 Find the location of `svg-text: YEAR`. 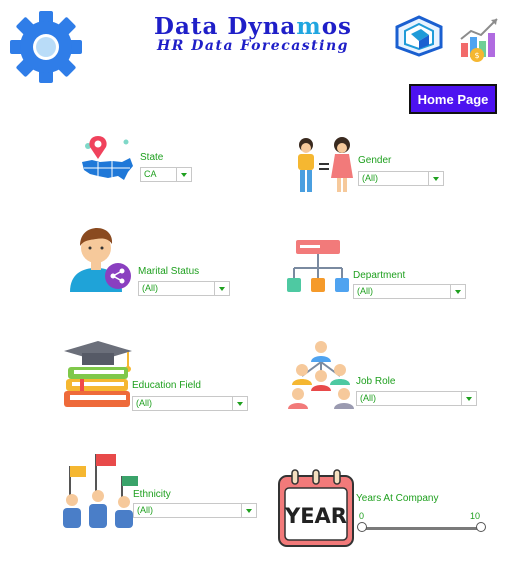

svg-text: YEAR is located at coordinates (315, 516).